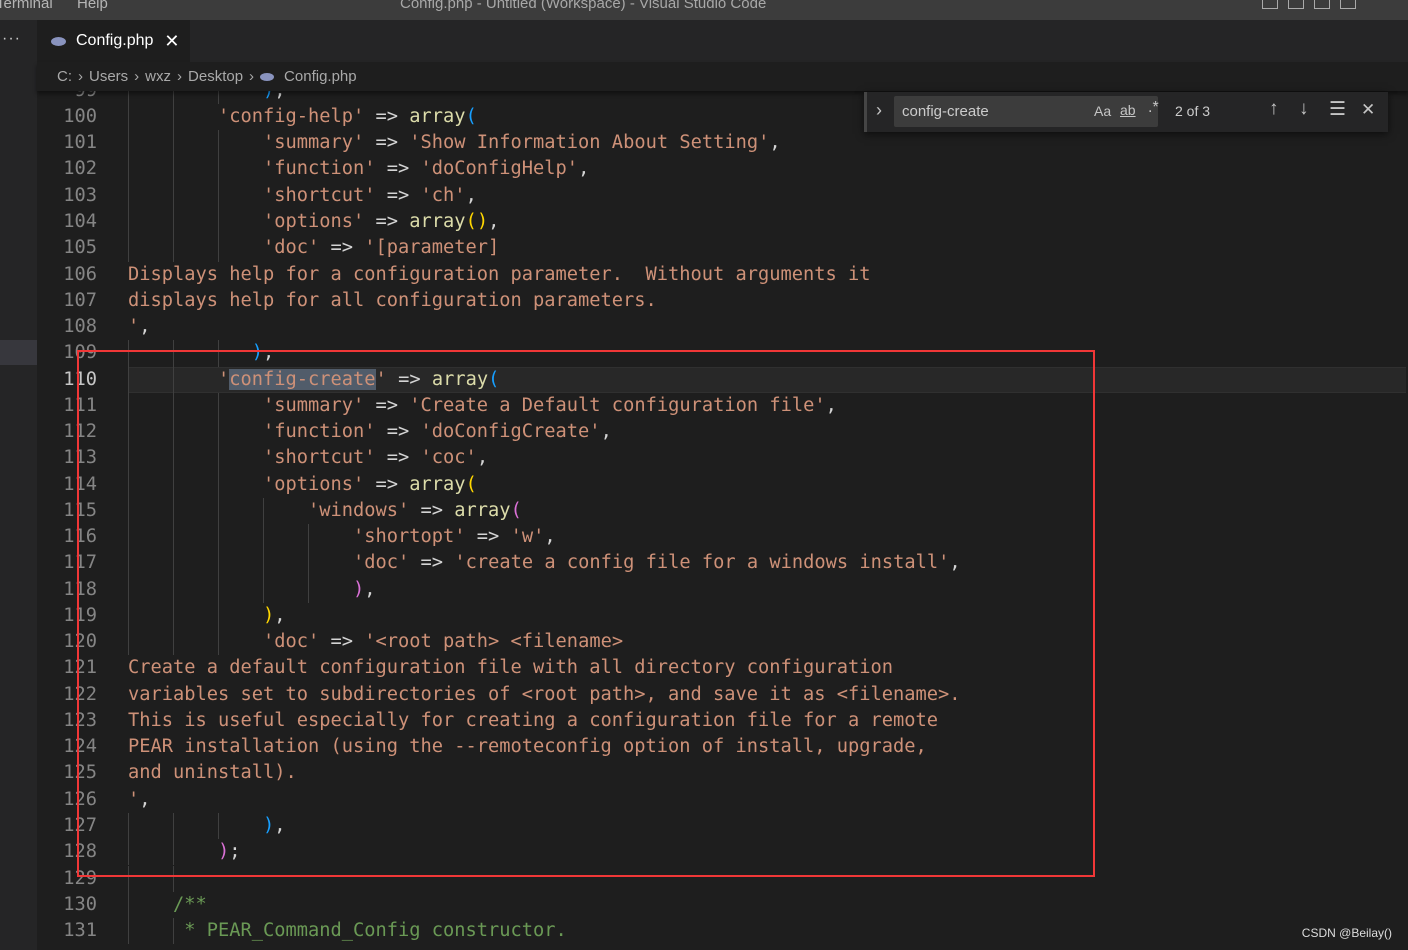 This screenshot has height=950, width=1408. What do you see at coordinates (319, 432) in the screenshot?
I see `code-token: 'function'` at bounding box center [319, 432].